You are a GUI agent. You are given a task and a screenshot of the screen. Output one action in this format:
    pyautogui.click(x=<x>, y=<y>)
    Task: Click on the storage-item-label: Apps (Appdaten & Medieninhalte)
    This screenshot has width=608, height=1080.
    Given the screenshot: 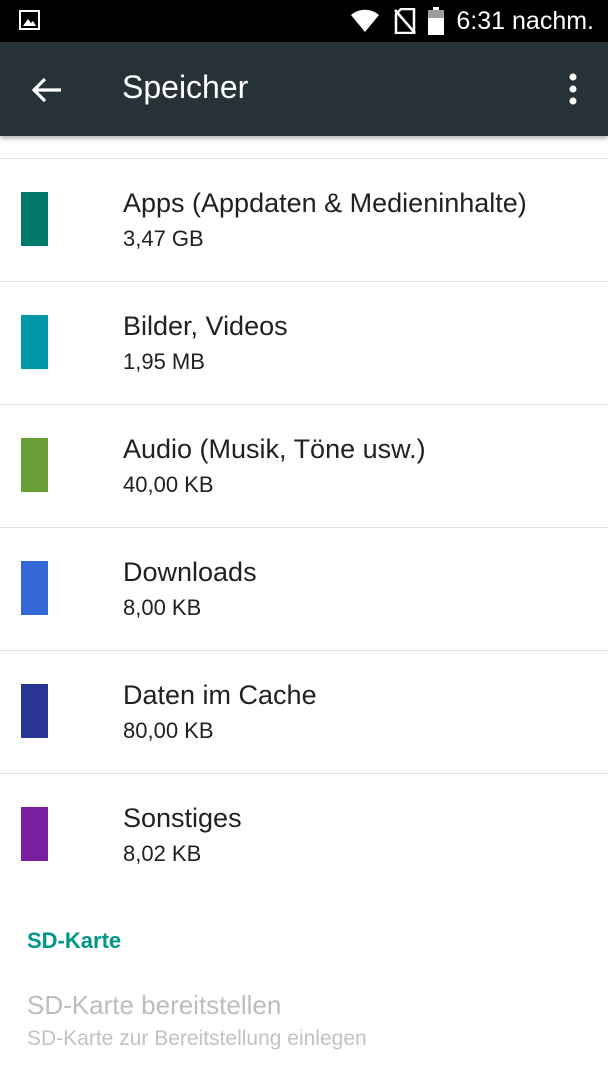 What is the action you would take?
    pyautogui.click(x=325, y=203)
    